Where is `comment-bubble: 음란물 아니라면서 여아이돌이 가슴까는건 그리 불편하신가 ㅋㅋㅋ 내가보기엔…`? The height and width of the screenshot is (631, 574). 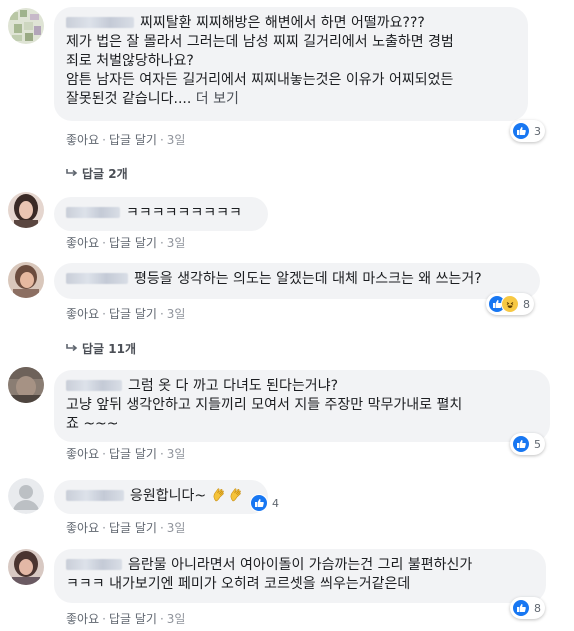 comment-bubble: 음란물 아니라면서 여아이돌이 가슴까는건 그리 불편하신가 ㅋㅋㅋ 내가보기엔… is located at coordinates (300, 576).